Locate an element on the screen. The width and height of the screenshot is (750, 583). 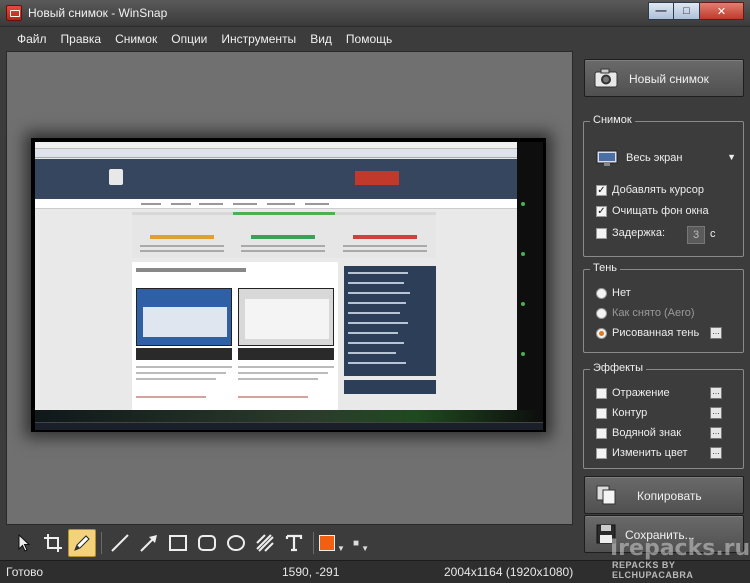
line-icon is located at coordinates (120, 543).